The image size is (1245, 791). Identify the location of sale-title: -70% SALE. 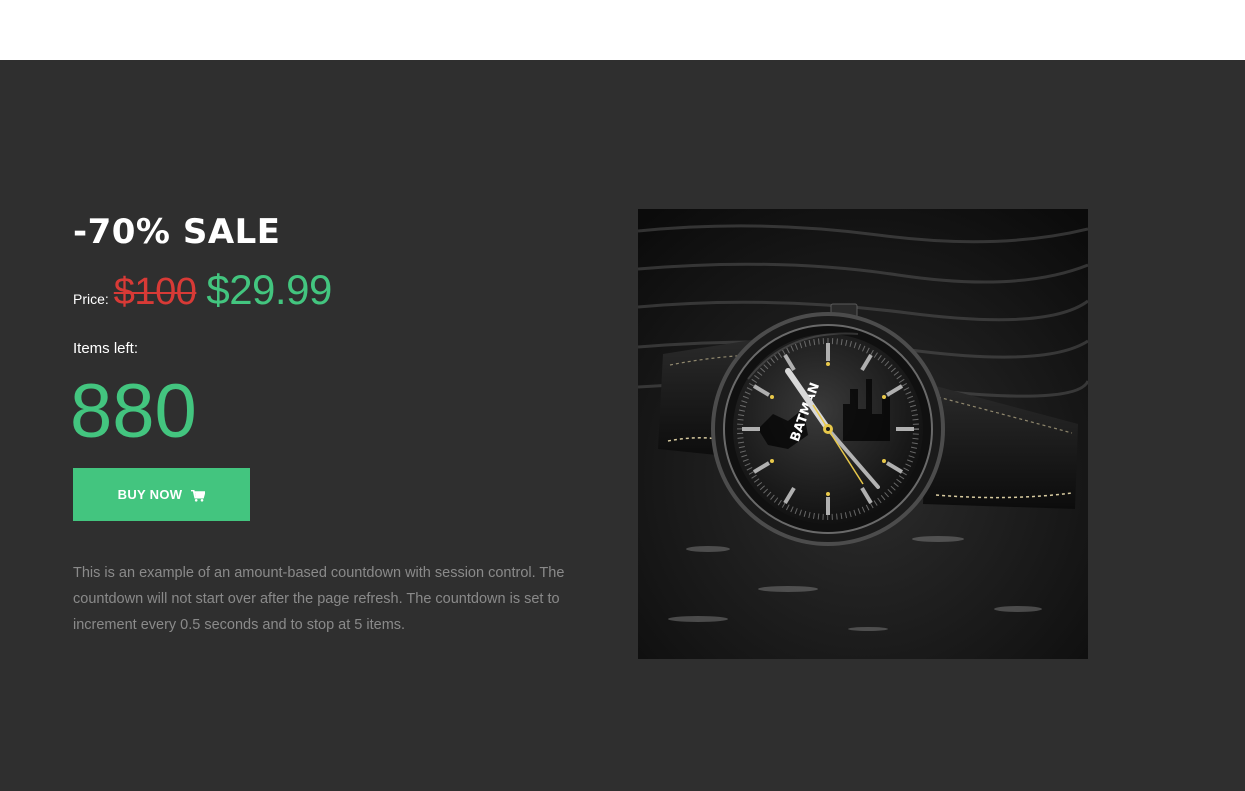
(177, 232).